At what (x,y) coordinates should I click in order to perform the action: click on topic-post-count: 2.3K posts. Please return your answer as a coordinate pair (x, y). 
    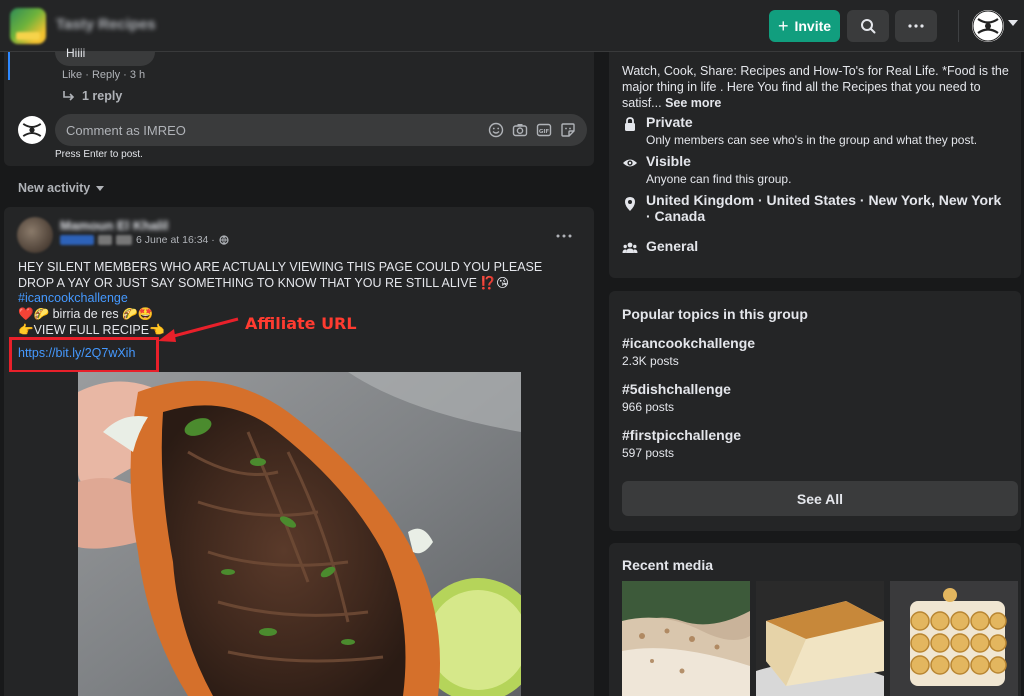
    Looking at the image, I should click on (650, 361).